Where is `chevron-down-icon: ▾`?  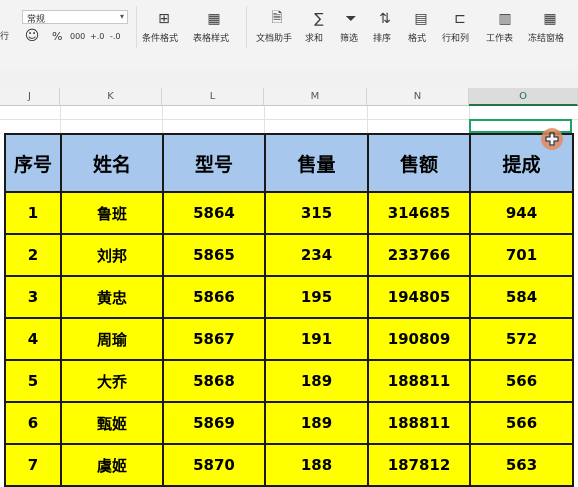 chevron-down-icon: ▾ is located at coordinates (121, 16).